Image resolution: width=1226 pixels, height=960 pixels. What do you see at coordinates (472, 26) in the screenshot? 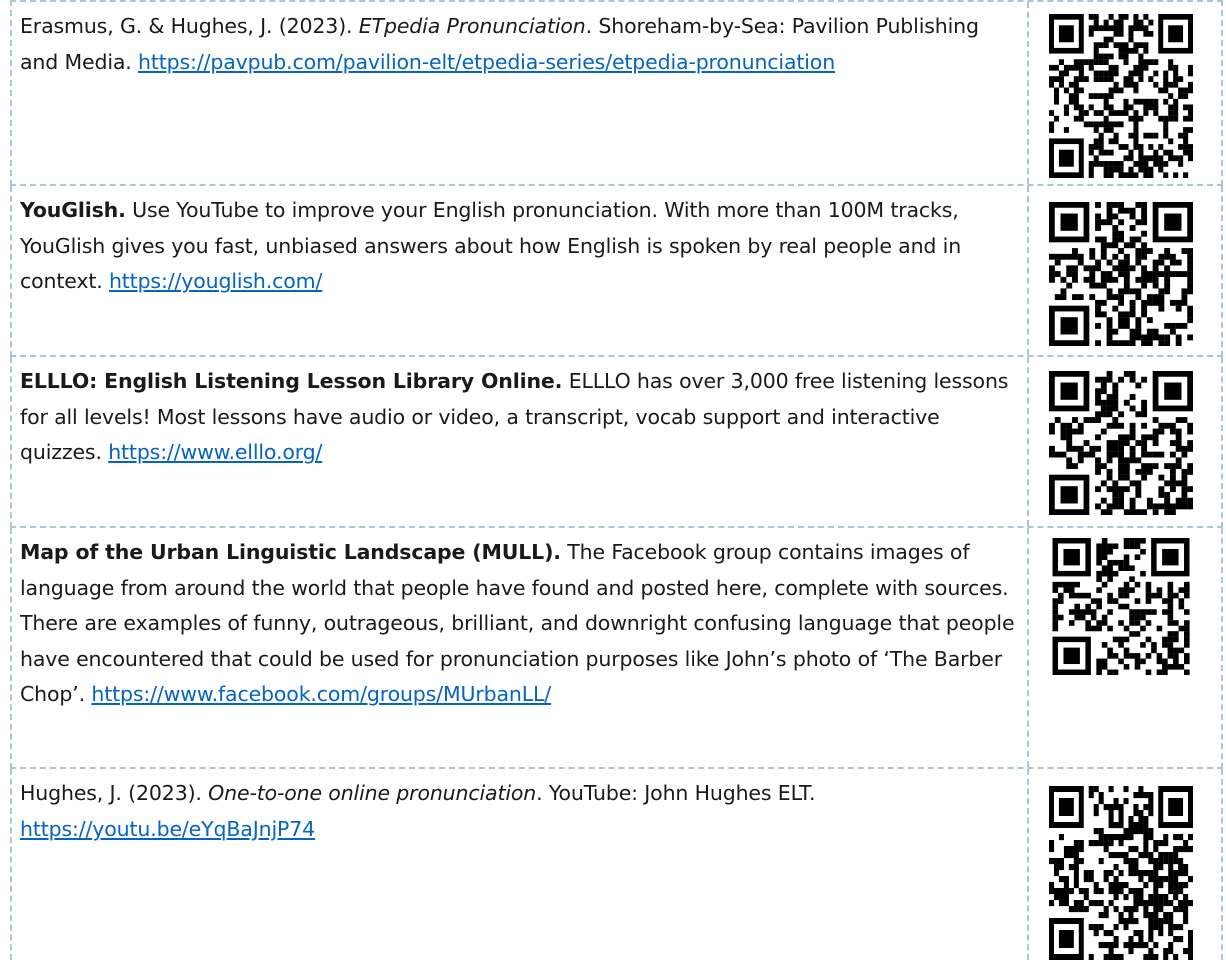
I see `citation-title: ETpedia Pronunciation` at bounding box center [472, 26].